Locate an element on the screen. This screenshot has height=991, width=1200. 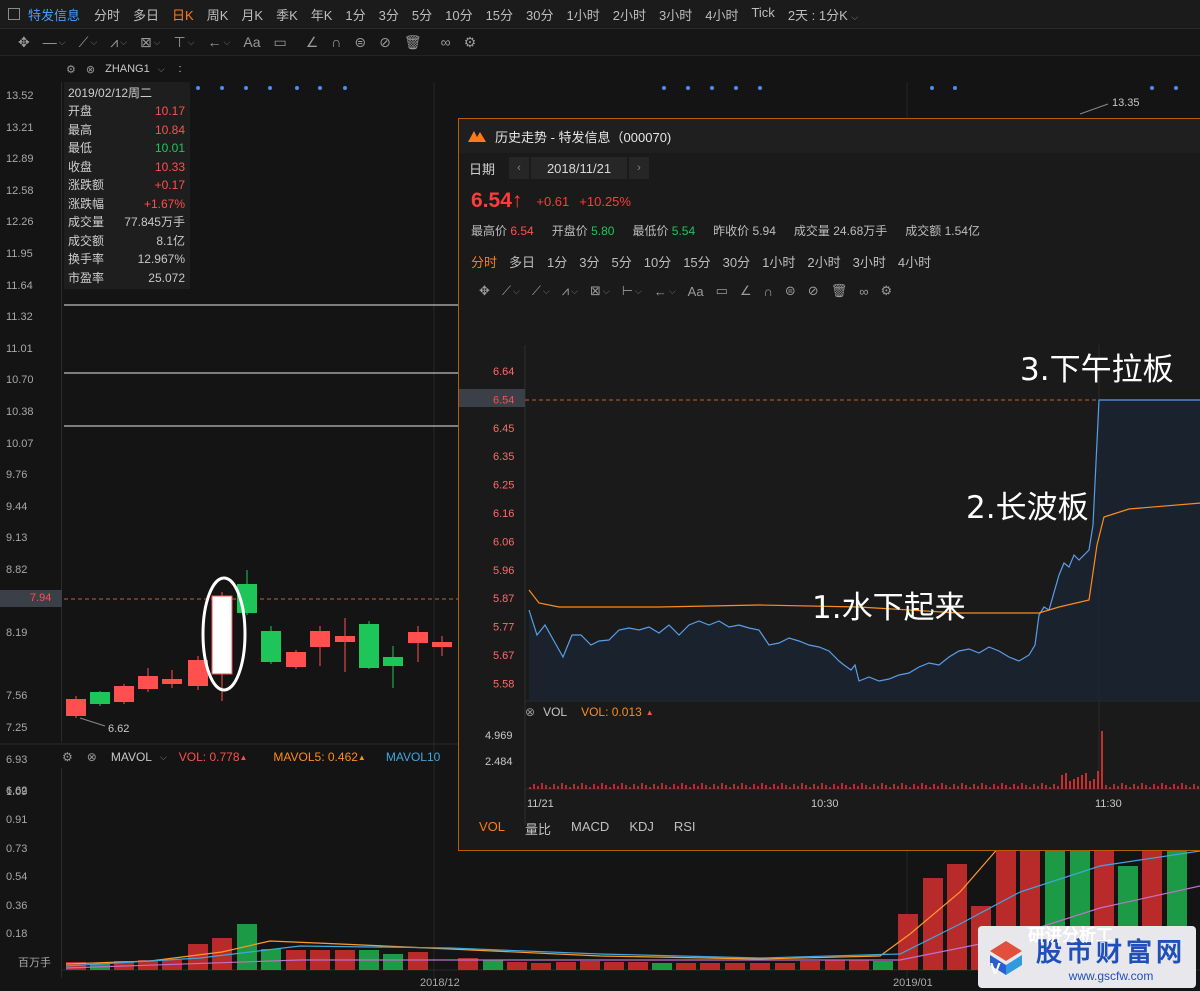
popup-indicator-tab: KDJ is located at coordinates (641, 828).